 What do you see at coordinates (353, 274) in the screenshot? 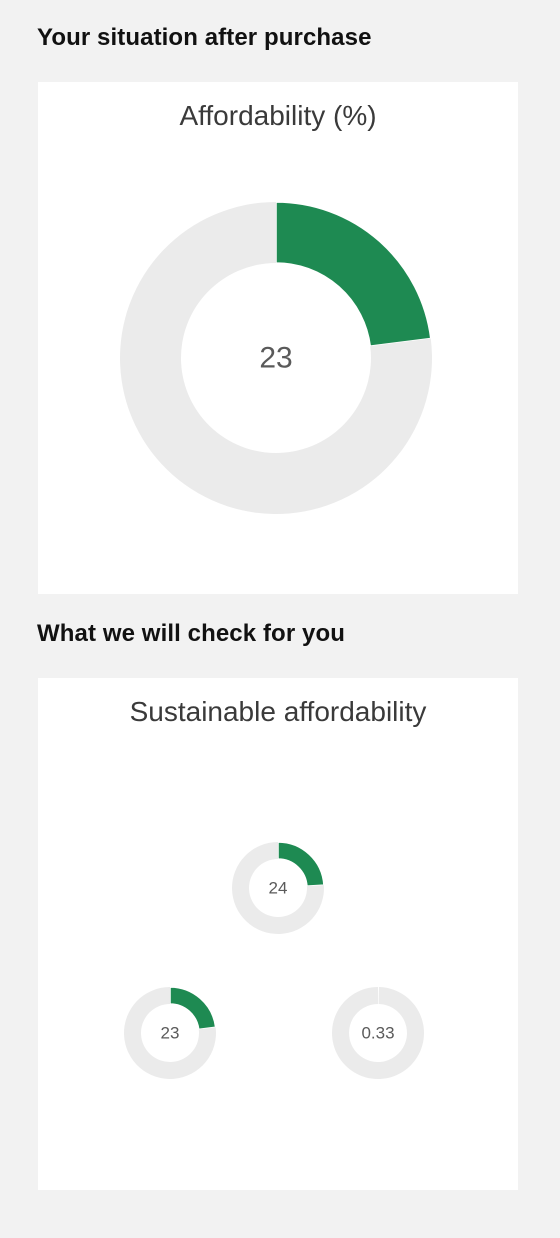
I see `affordability-donut-value-slice` at bounding box center [353, 274].